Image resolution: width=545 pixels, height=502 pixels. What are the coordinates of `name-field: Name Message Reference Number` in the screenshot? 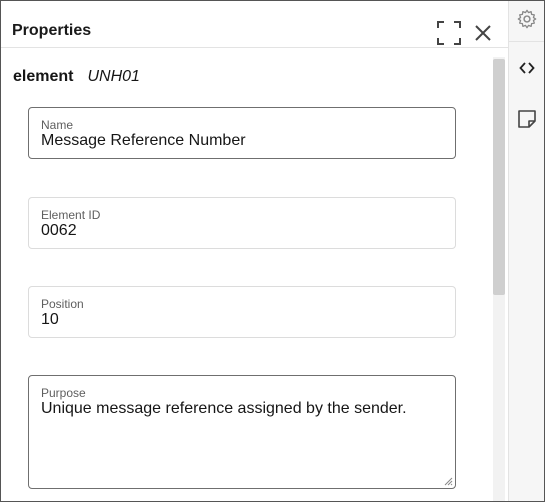 It's located at (242, 133).